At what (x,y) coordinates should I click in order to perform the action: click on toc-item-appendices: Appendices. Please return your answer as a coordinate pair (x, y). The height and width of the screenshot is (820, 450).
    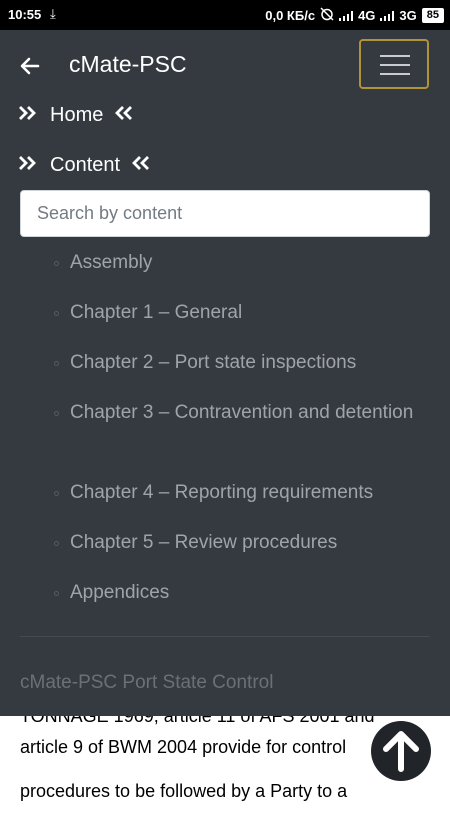
    Looking at the image, I should click on (242, 593).